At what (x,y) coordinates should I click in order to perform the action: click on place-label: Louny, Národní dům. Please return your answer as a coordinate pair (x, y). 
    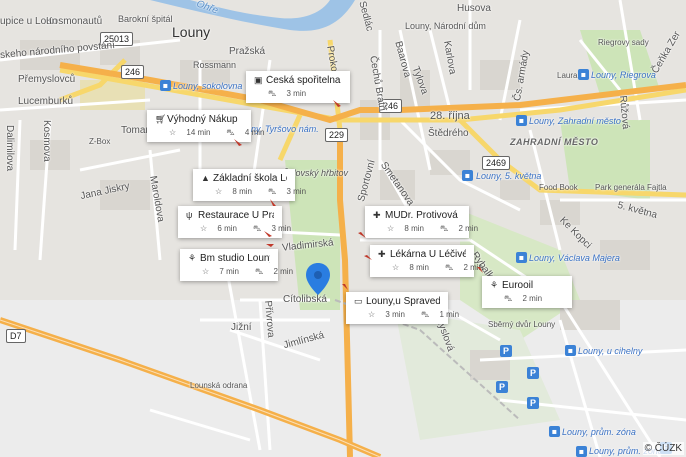
    Looking at the image, I should click on (445, 26).